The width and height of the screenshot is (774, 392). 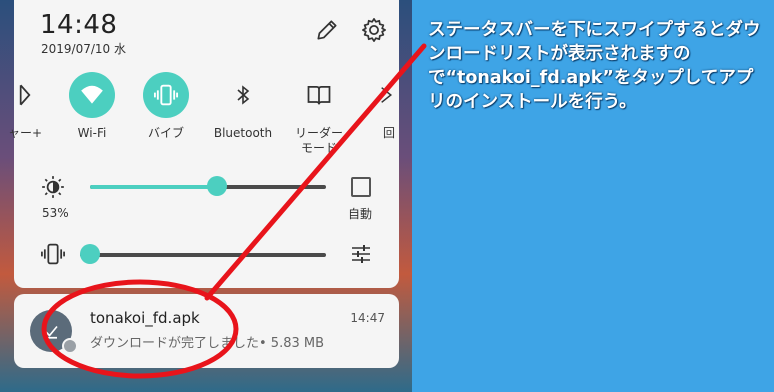 What do you see at coordinates (140, 329) in the screenshot?
I see `annotation-circle` at bounding box center [140, 329].